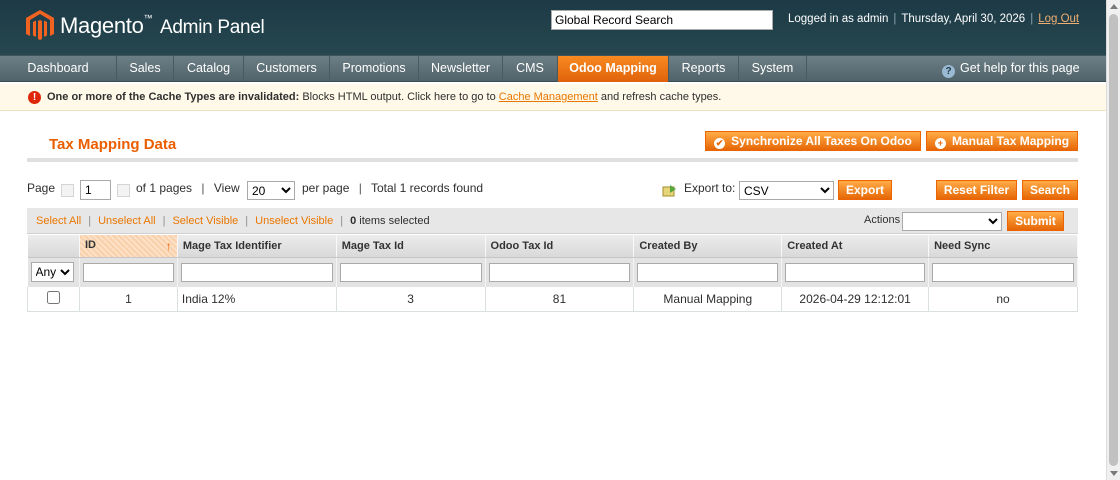 This screenshot has width=1120, height=480. I want to click on manual-tax-mapping-label: Manual Tax Mapping, so click(1010, 141).